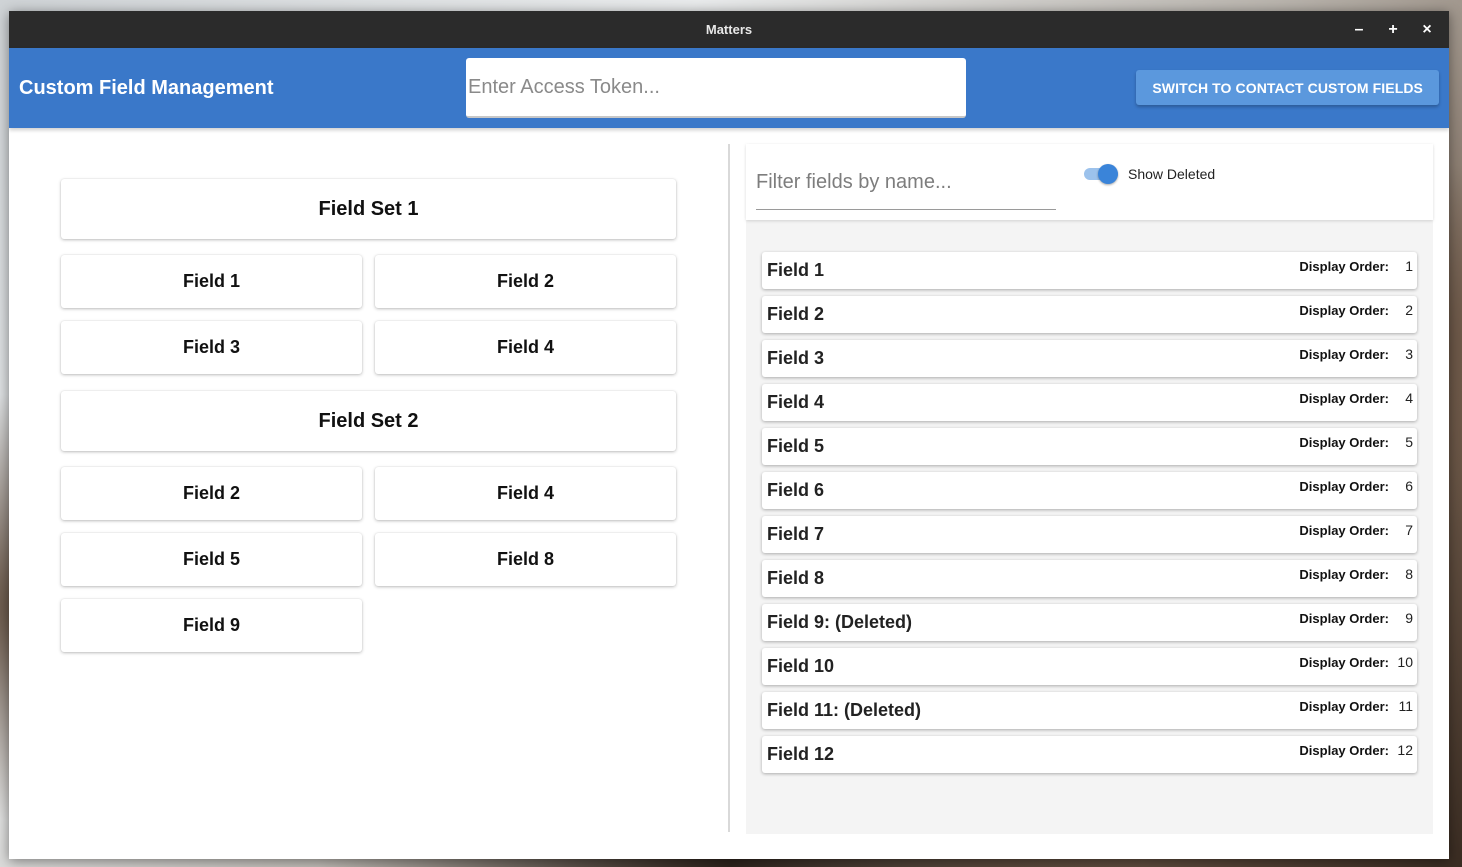  What do you see at coordinates (1409, 530) in the screenshot?
I see `display-order-value: 7` at bounding box center [1409, 530].